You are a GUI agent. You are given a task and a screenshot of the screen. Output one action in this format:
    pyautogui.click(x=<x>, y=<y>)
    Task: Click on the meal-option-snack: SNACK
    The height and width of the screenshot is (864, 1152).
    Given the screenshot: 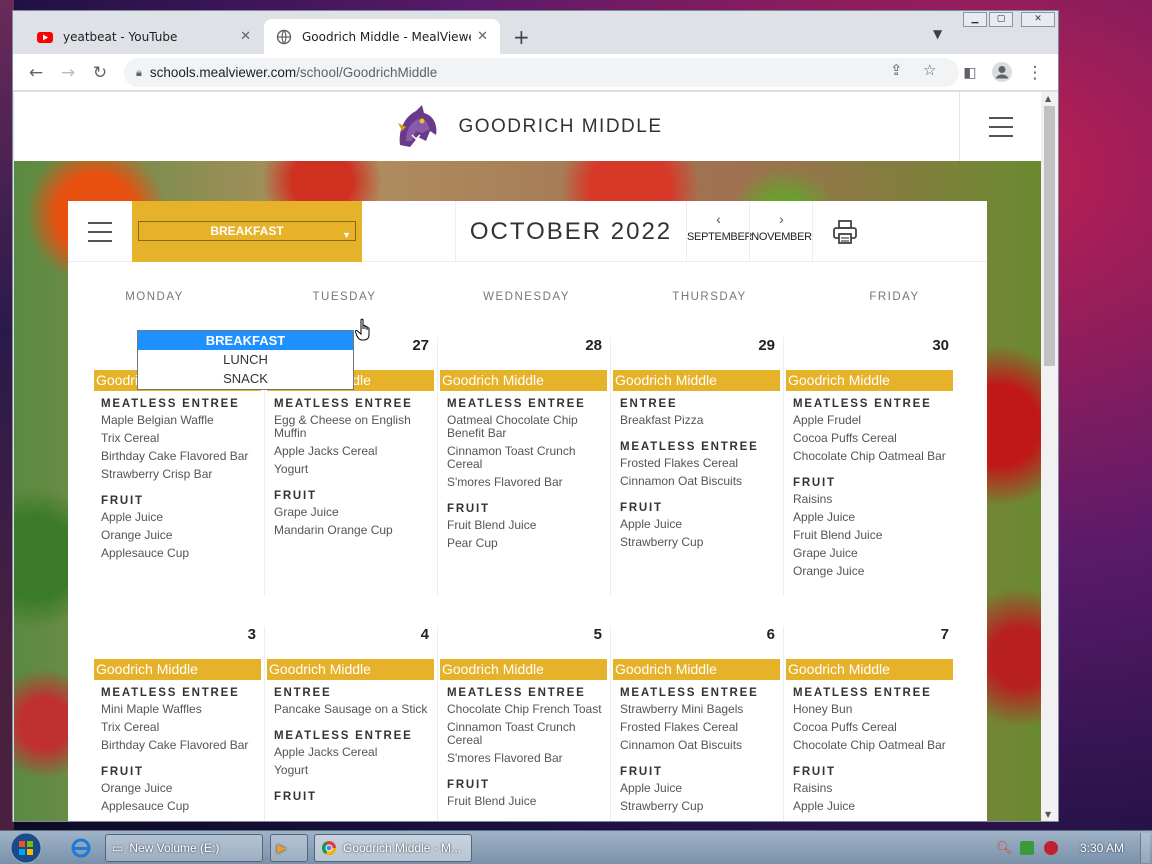 What is the action you would take?
    pyautogui.click(x=245, y=378)
    